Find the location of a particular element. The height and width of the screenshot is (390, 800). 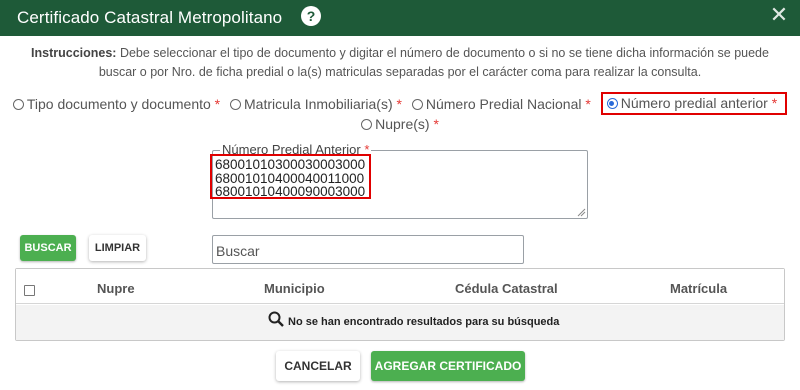

dialog-header: Certificado Catastral Metropolitano ? ✕ is located at coordinates (400, 18).